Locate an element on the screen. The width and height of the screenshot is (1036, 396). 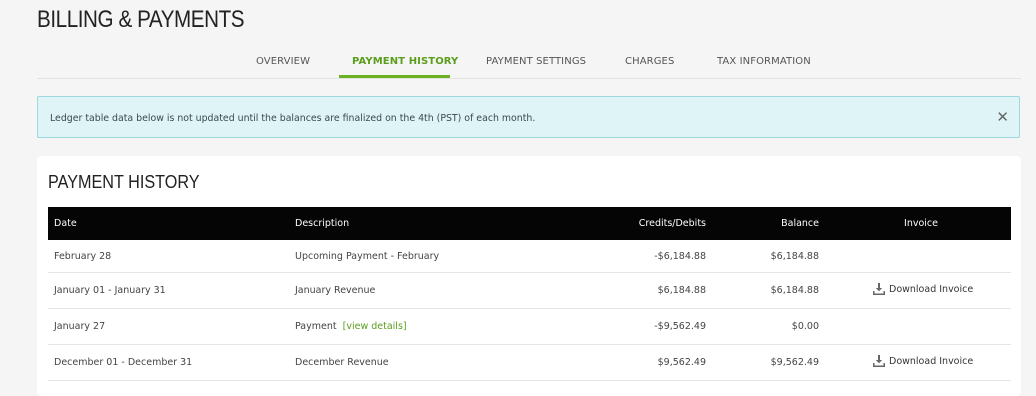
view-details-link: [view details] is located at coordinates (375, 326).